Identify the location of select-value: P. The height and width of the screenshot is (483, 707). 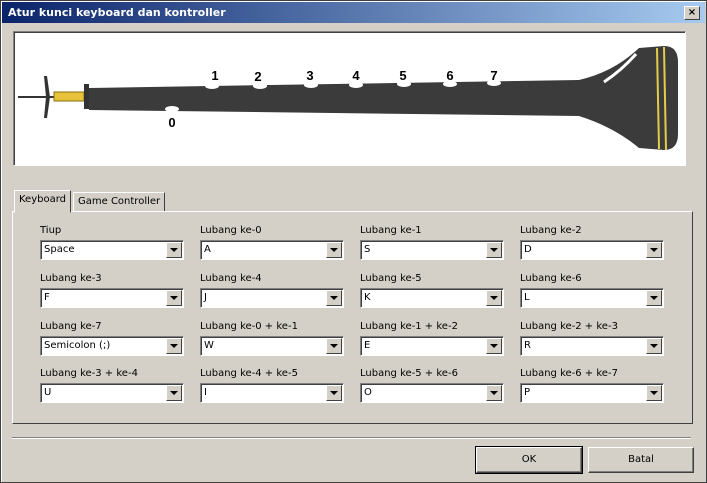
(527, 392).